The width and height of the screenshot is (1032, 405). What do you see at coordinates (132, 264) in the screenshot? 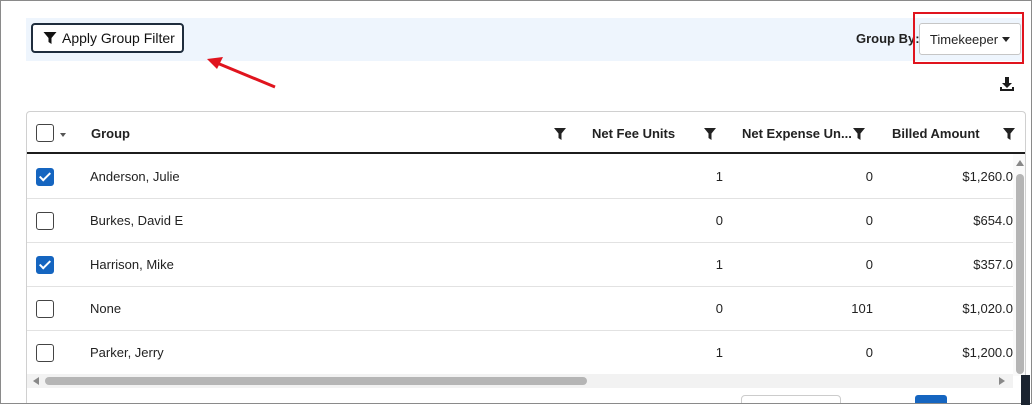
I see `group-cell: Harrison, Mike` at bounding box center [132, 264].